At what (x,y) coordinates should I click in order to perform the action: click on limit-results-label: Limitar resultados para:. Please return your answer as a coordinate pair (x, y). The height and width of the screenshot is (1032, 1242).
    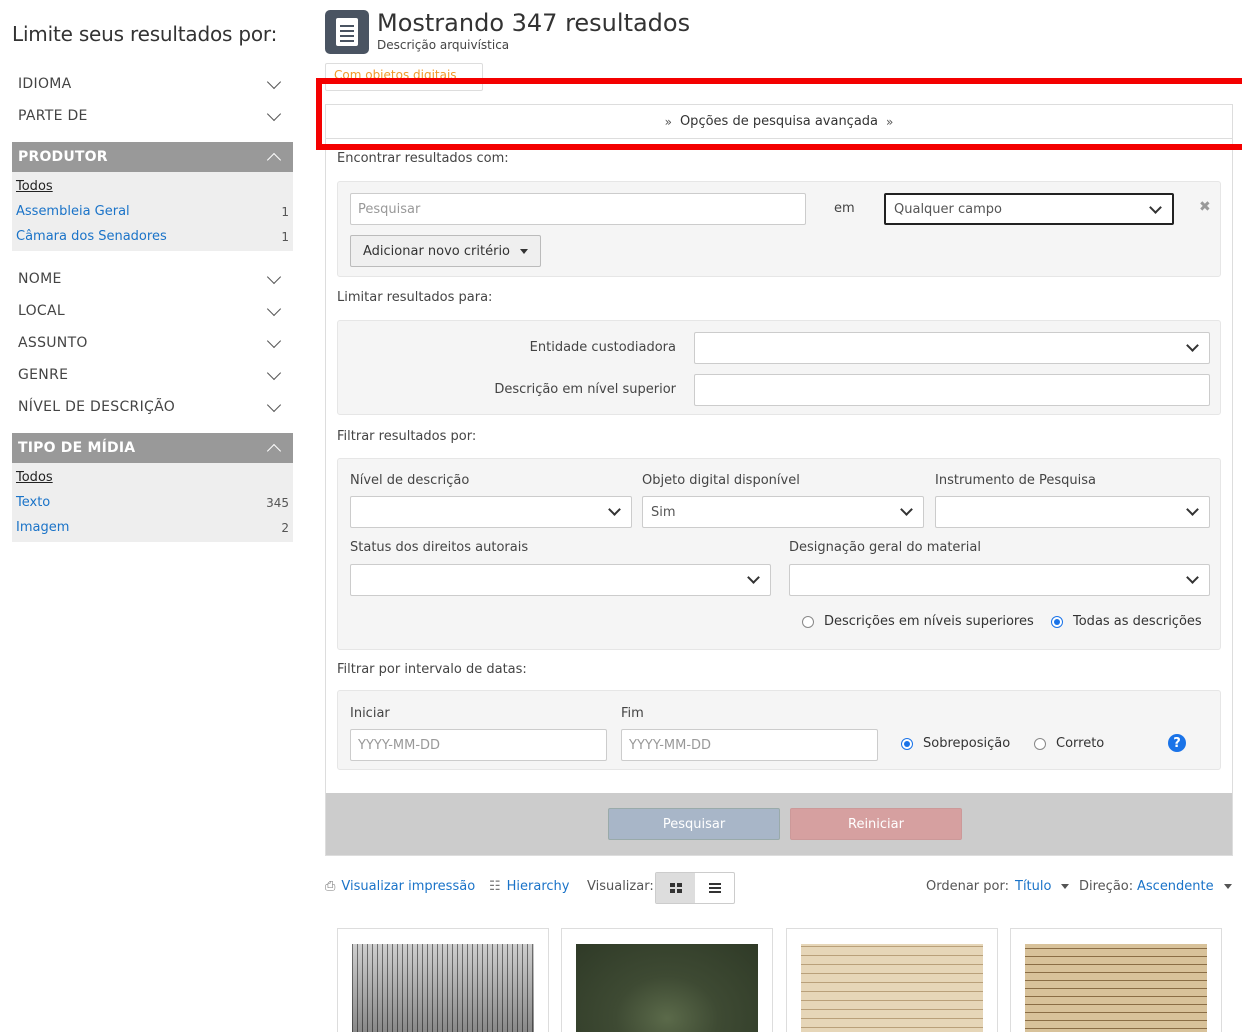
    Looking at the image, I should click on (415, 297).